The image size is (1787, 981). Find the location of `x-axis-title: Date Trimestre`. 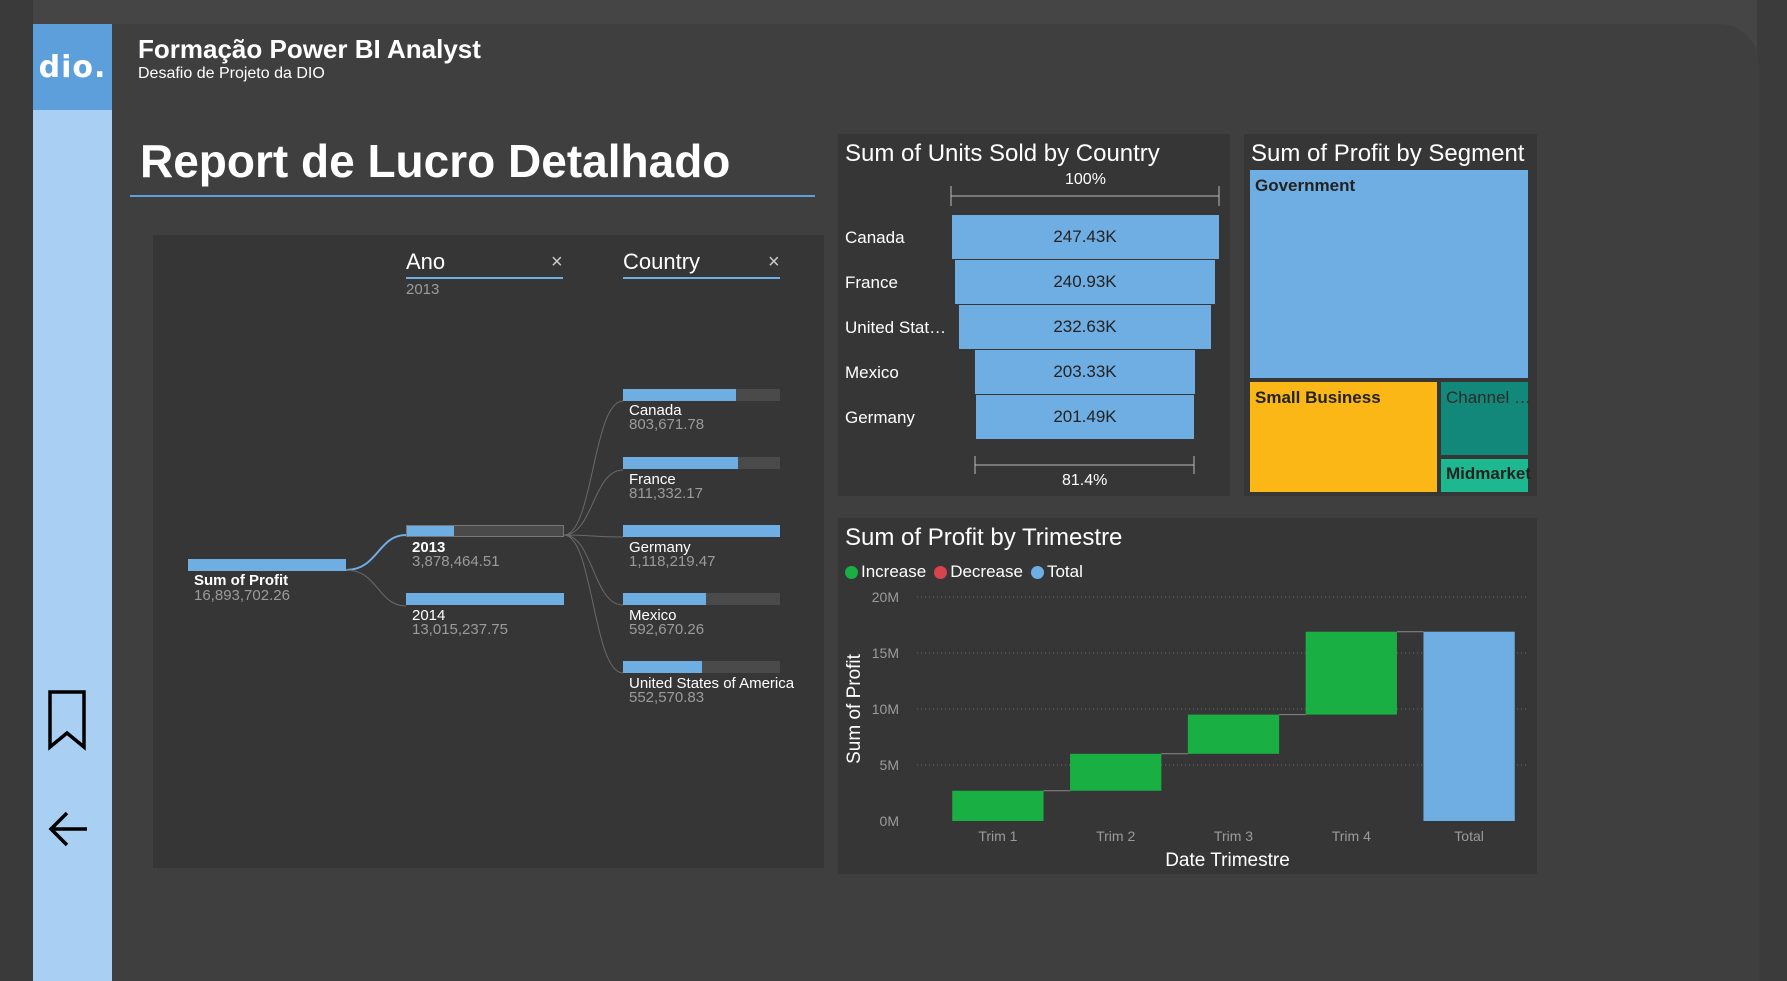

x-axis-title: Date Trimestre is located at coordinates (1227, 860).